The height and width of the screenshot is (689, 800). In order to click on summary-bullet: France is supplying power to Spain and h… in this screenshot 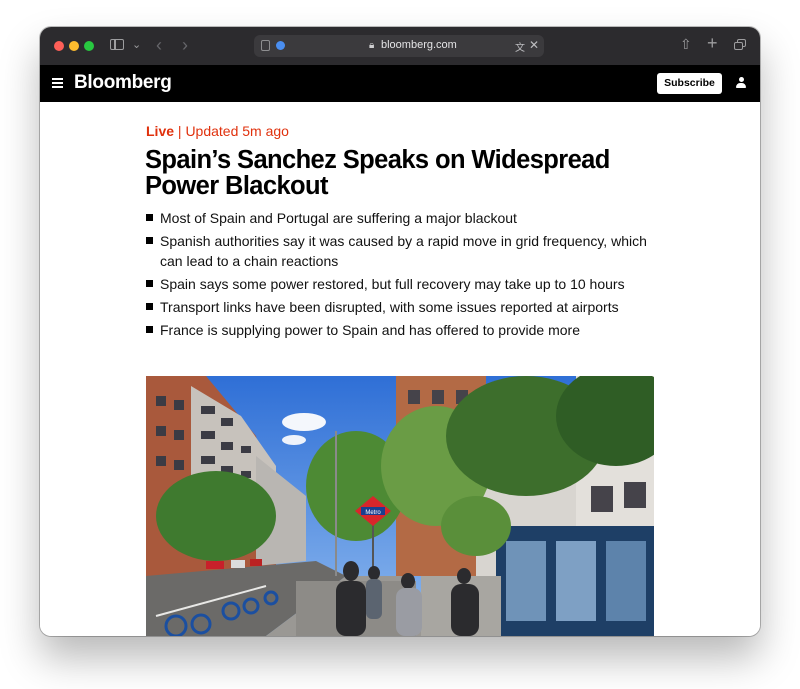, I will do `click(406, 330)`.